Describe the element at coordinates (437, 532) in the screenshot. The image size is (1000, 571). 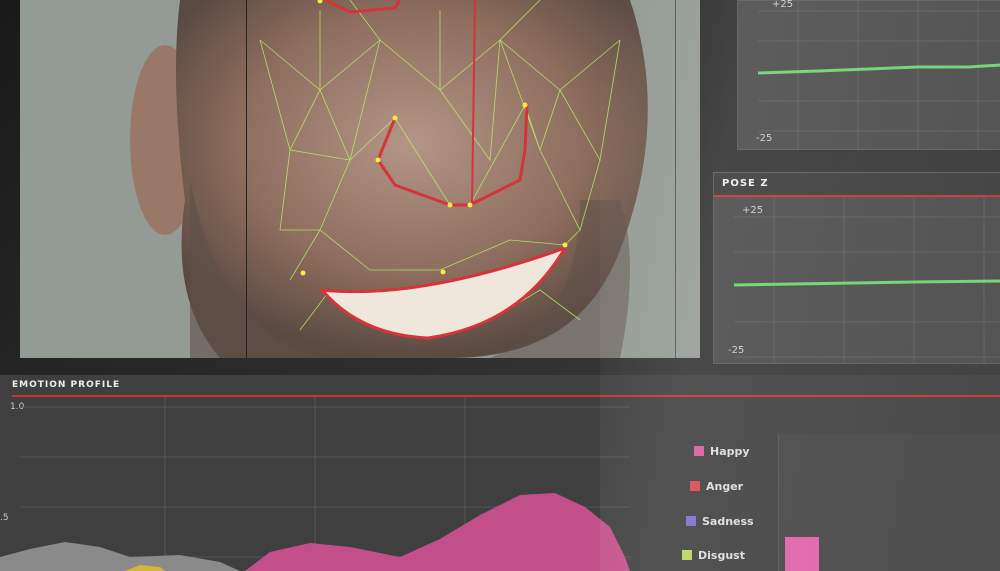
I see `emotion-series-happy` at that location.